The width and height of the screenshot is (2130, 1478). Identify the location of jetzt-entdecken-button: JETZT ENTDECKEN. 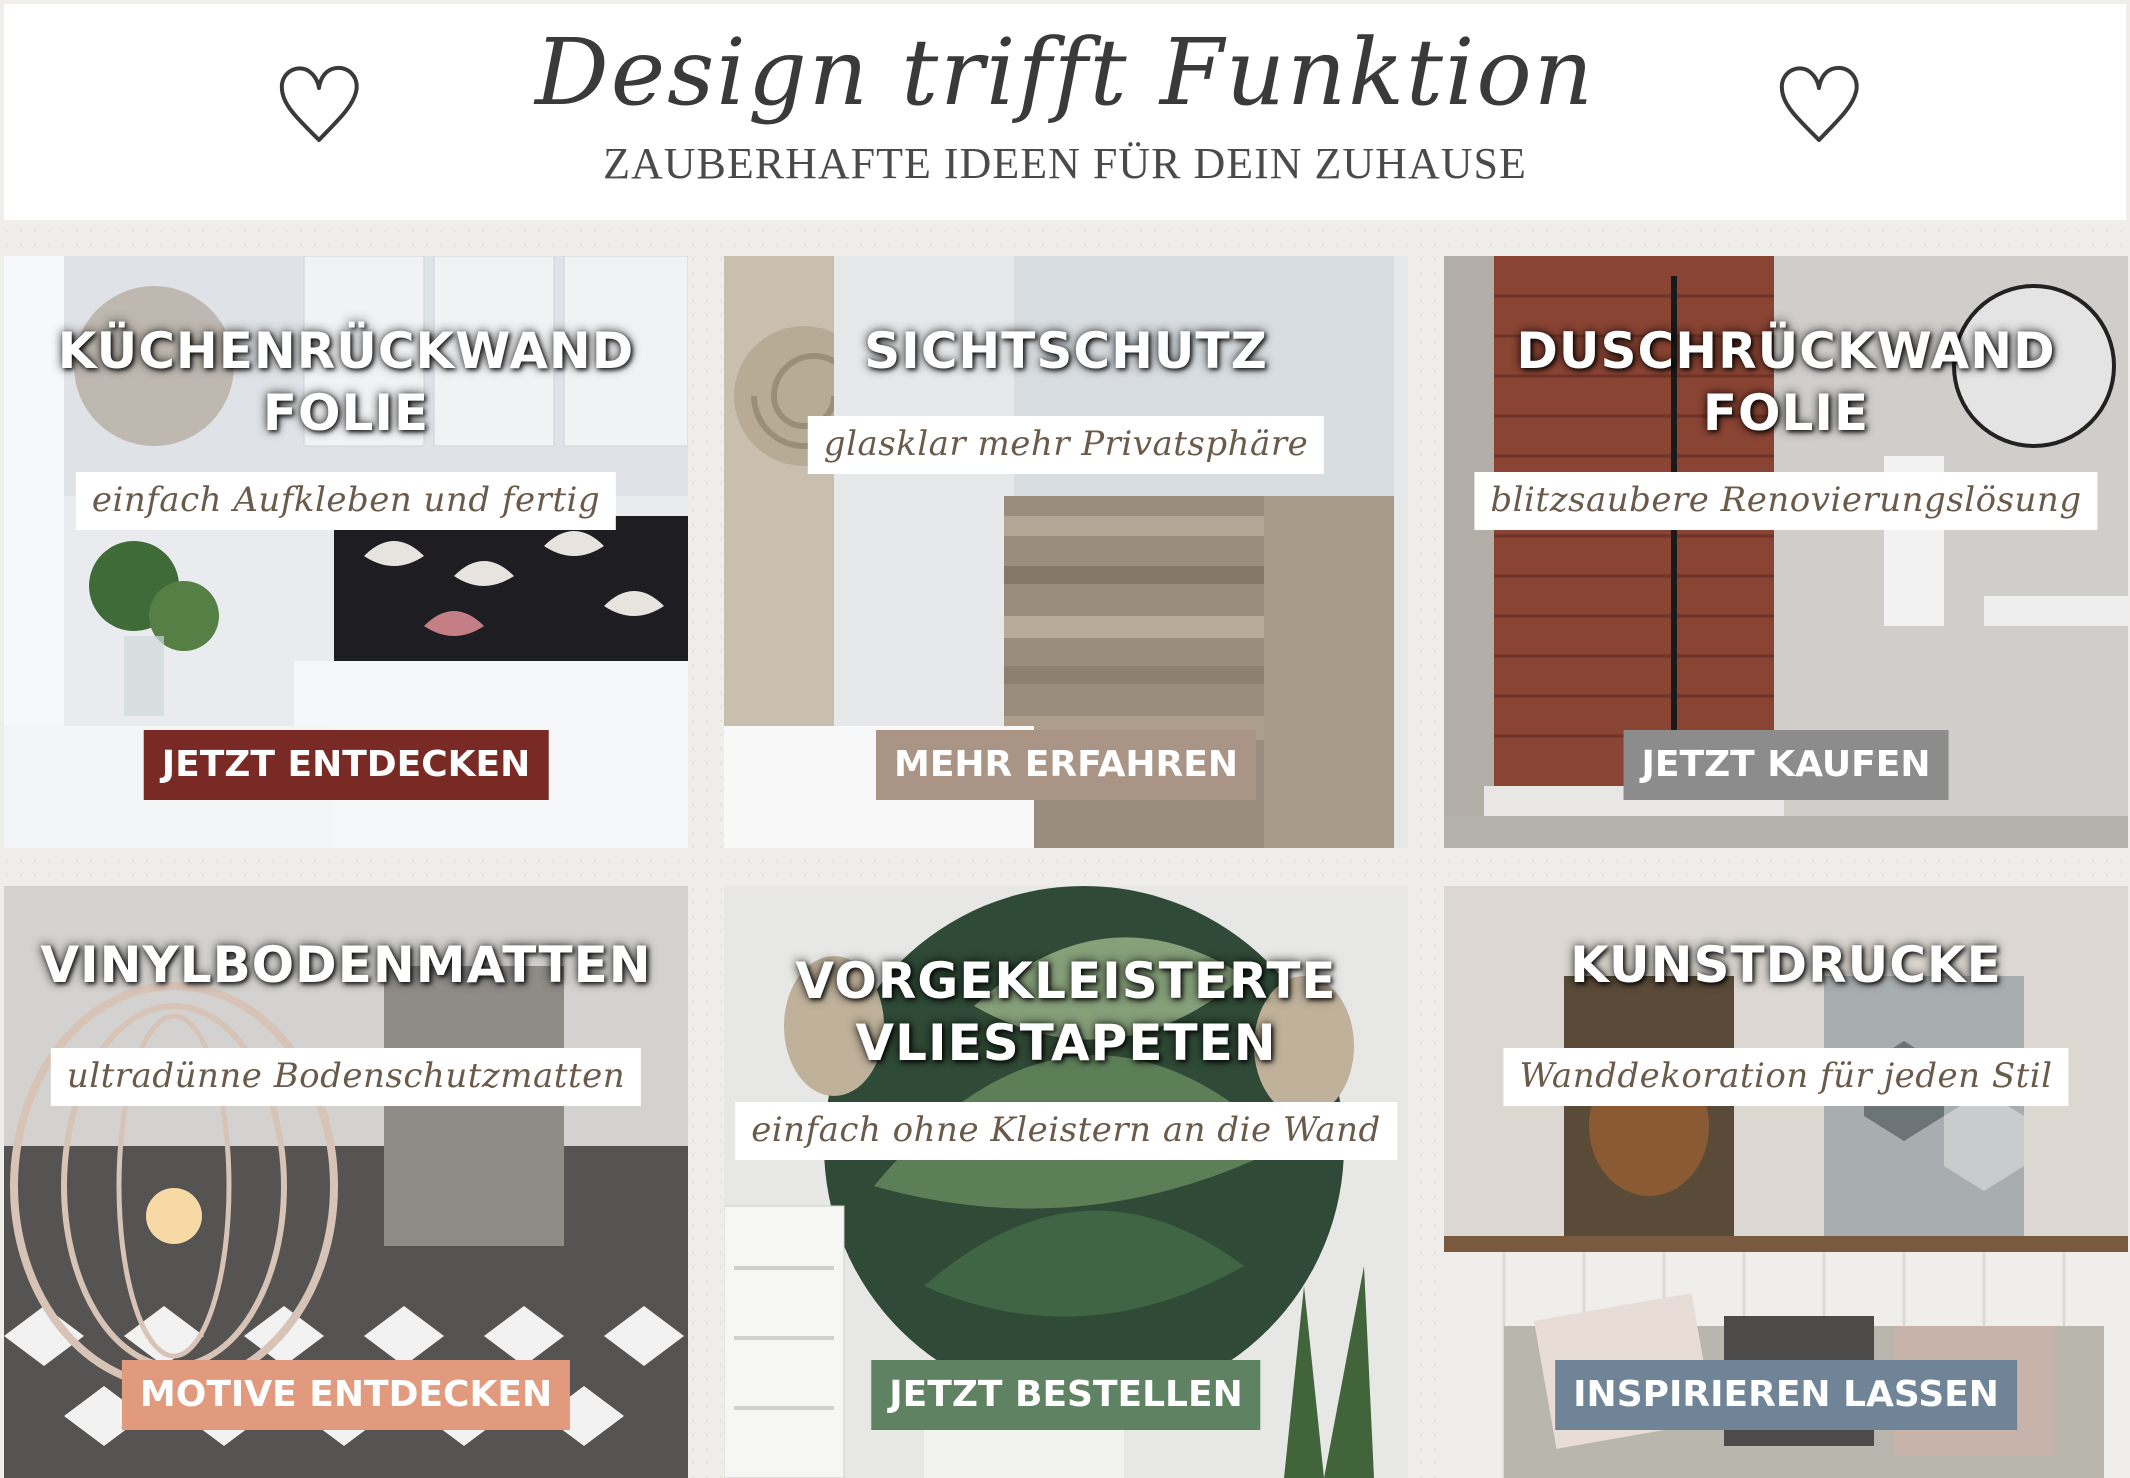
(346, 765).